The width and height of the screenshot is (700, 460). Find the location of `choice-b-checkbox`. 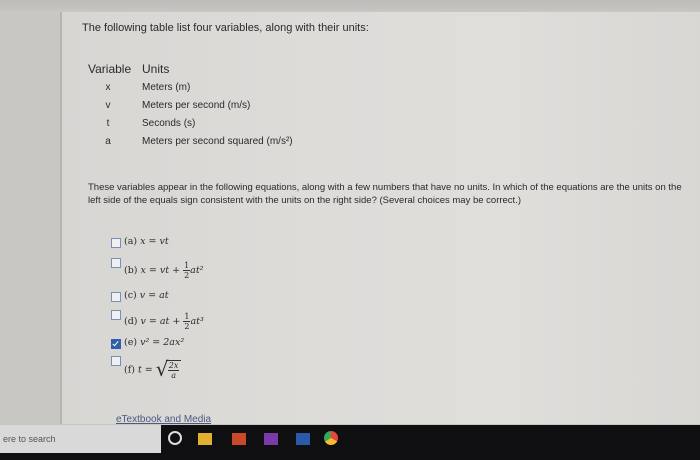

choice-b-checkbox is located at coordinates (116, 263).